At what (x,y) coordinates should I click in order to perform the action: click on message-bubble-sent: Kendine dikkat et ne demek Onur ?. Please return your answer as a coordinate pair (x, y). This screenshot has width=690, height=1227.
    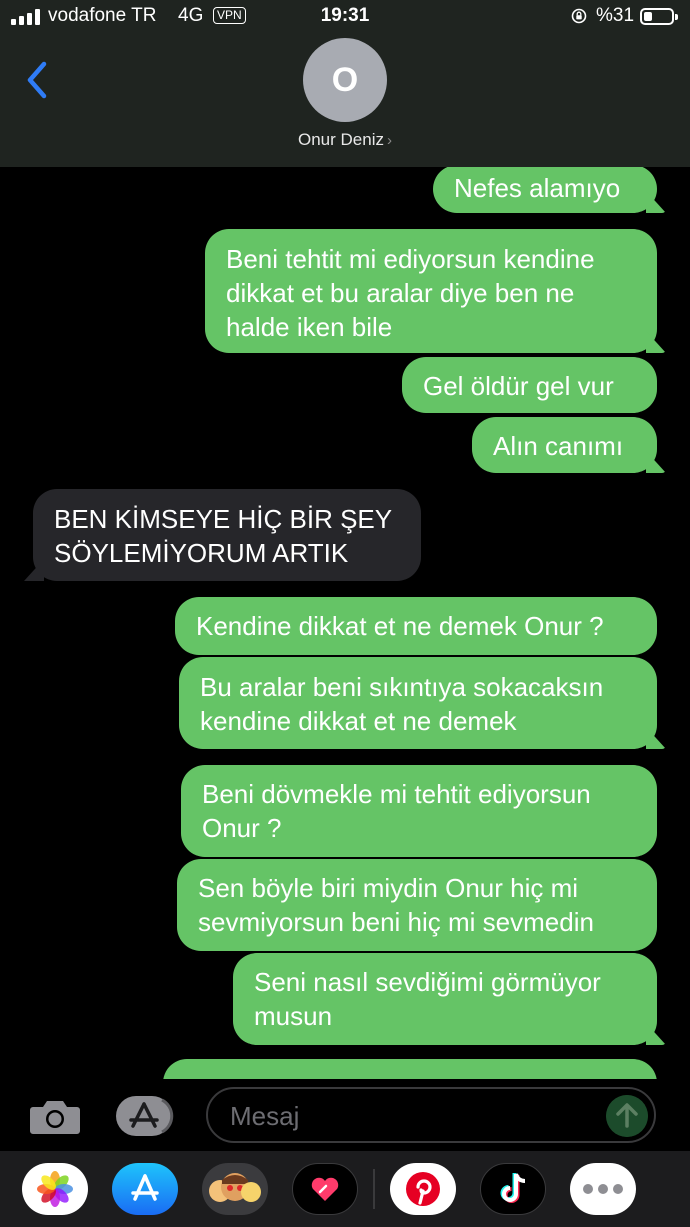
    Looking at the image, I should click on (416, 626).